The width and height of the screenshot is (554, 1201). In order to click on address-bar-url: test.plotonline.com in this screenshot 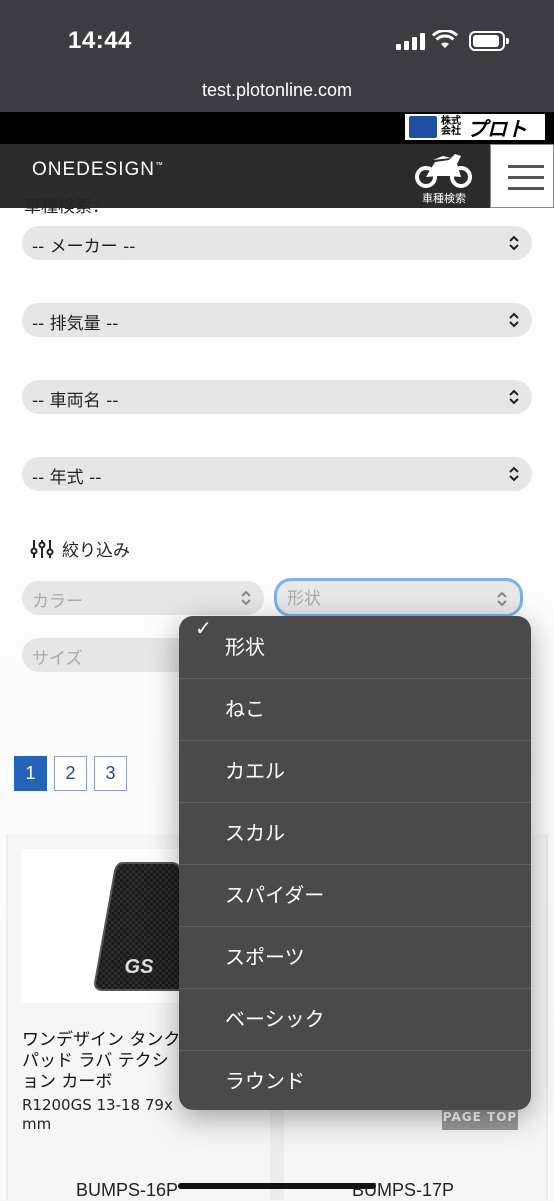, I will do `click(277, 90)`.